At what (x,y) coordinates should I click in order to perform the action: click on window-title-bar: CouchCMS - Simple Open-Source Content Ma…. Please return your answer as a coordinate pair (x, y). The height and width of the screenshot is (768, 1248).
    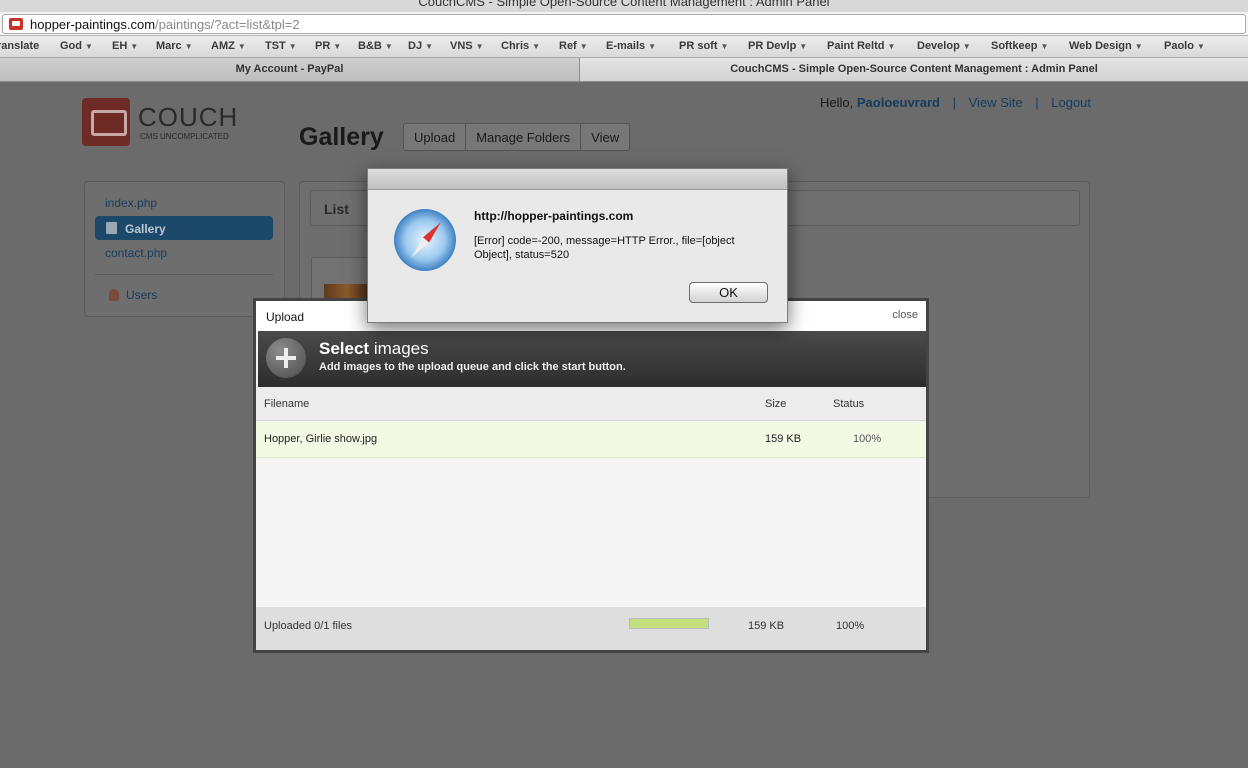
    Looking at the image, I should click on (624, 6).